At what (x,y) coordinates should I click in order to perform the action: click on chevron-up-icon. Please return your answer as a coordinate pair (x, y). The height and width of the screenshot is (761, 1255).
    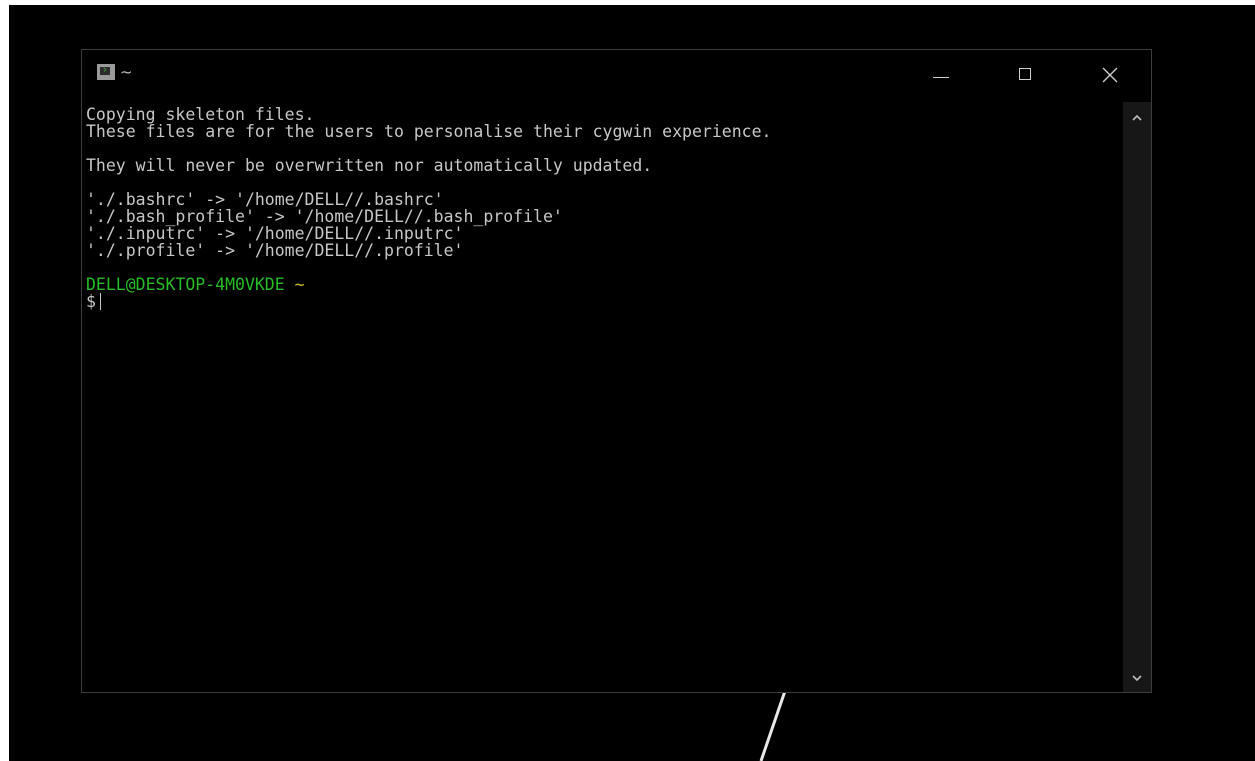
    Looking at the image, I should click on (1137, 117).